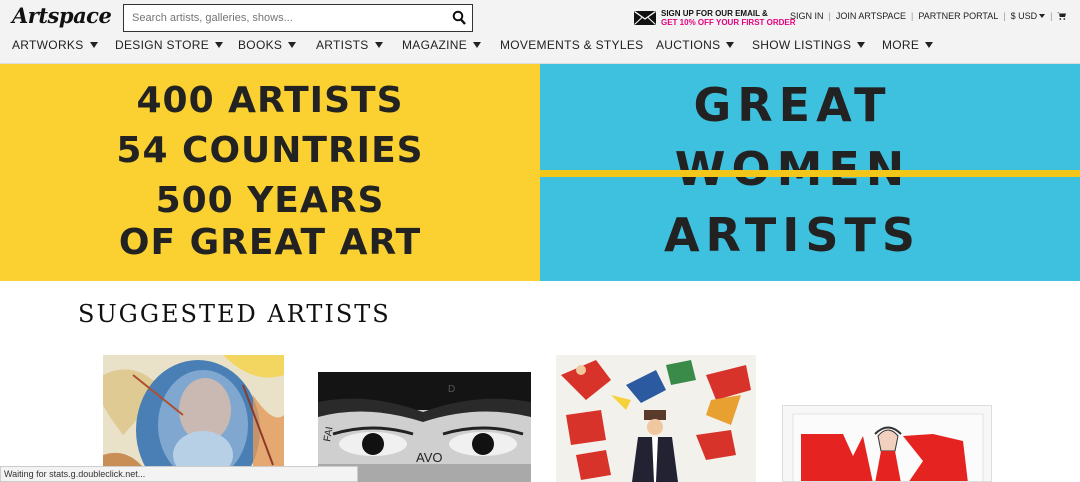 This screenshot has height=482, width=1080. What do you see at coordinates (958, 16) in the screenshot?
I see `partner-portal-link: PARTNER PORTAL` at bounding box center [958, 16].